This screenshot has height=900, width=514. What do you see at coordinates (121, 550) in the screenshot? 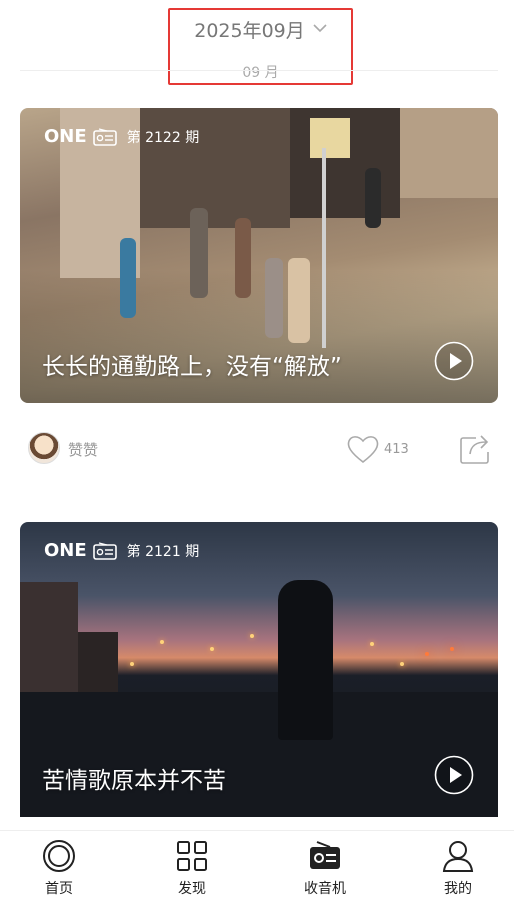
I see `one-logo: ONE 第 2121 期` at bounding box center [121, 550].